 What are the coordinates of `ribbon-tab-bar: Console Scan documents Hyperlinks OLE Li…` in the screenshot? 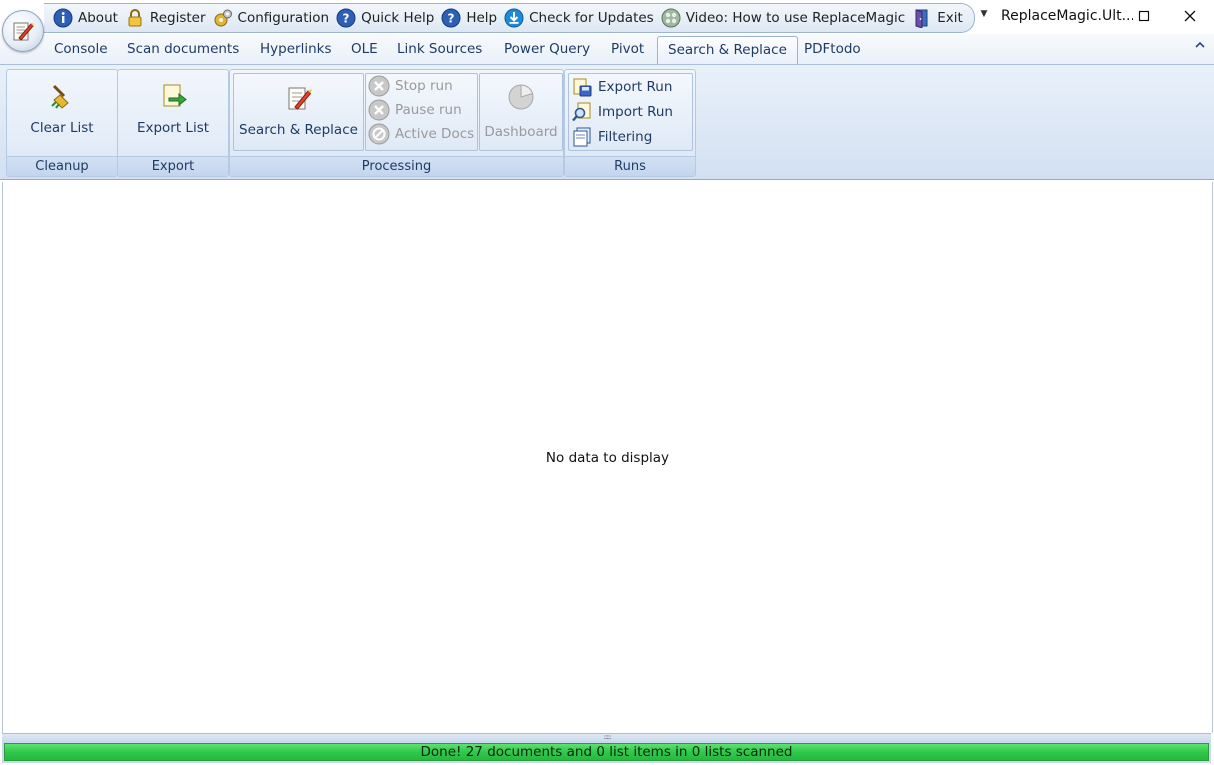 It's located at (607, 49).